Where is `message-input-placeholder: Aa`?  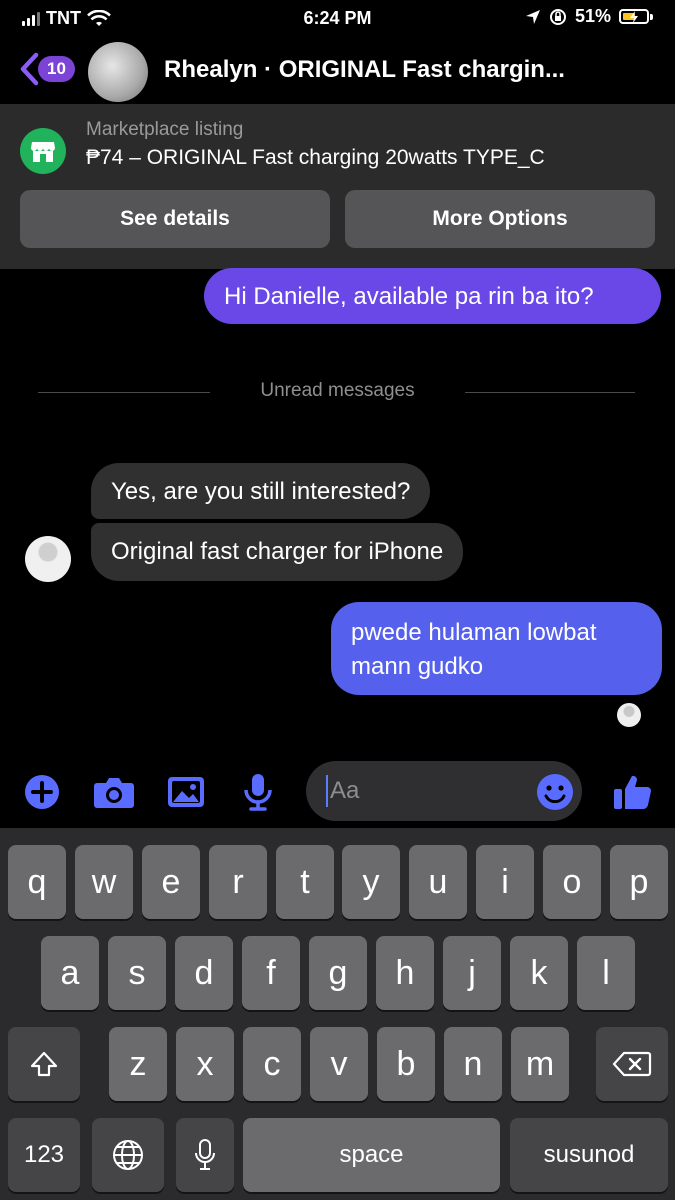
message-input-placeholder: Aa is located at coordinates (345, 790).